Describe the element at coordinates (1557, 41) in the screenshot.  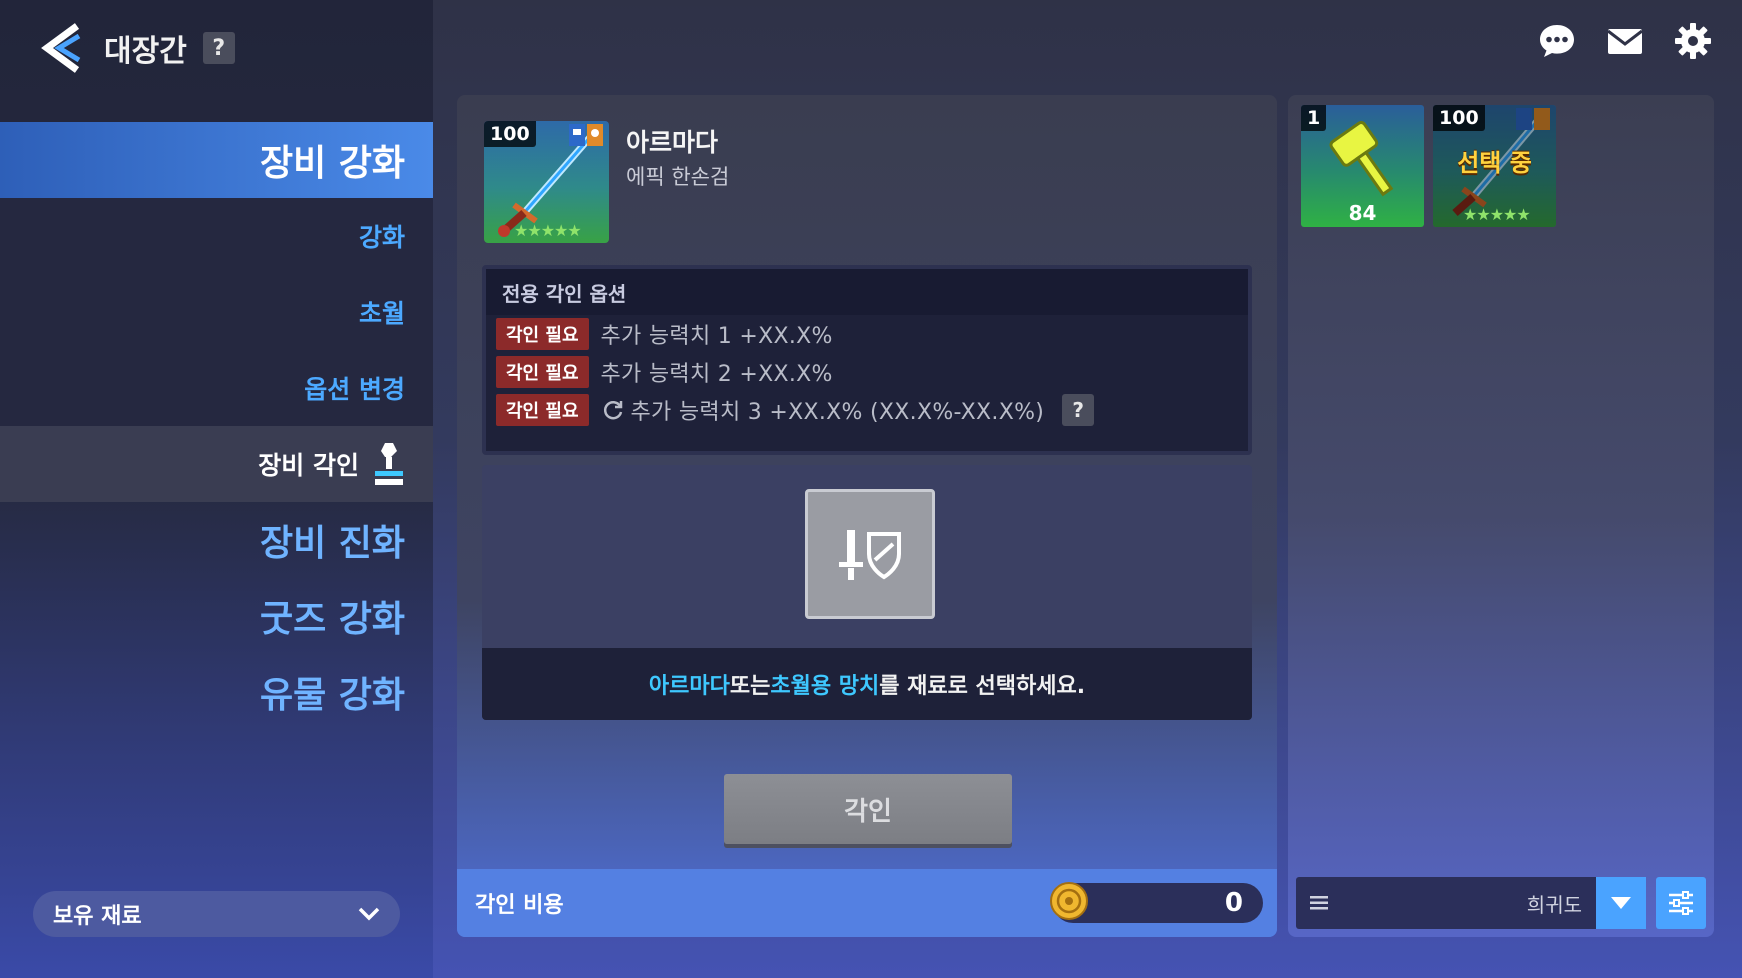
I see `chat-icon` at that location.